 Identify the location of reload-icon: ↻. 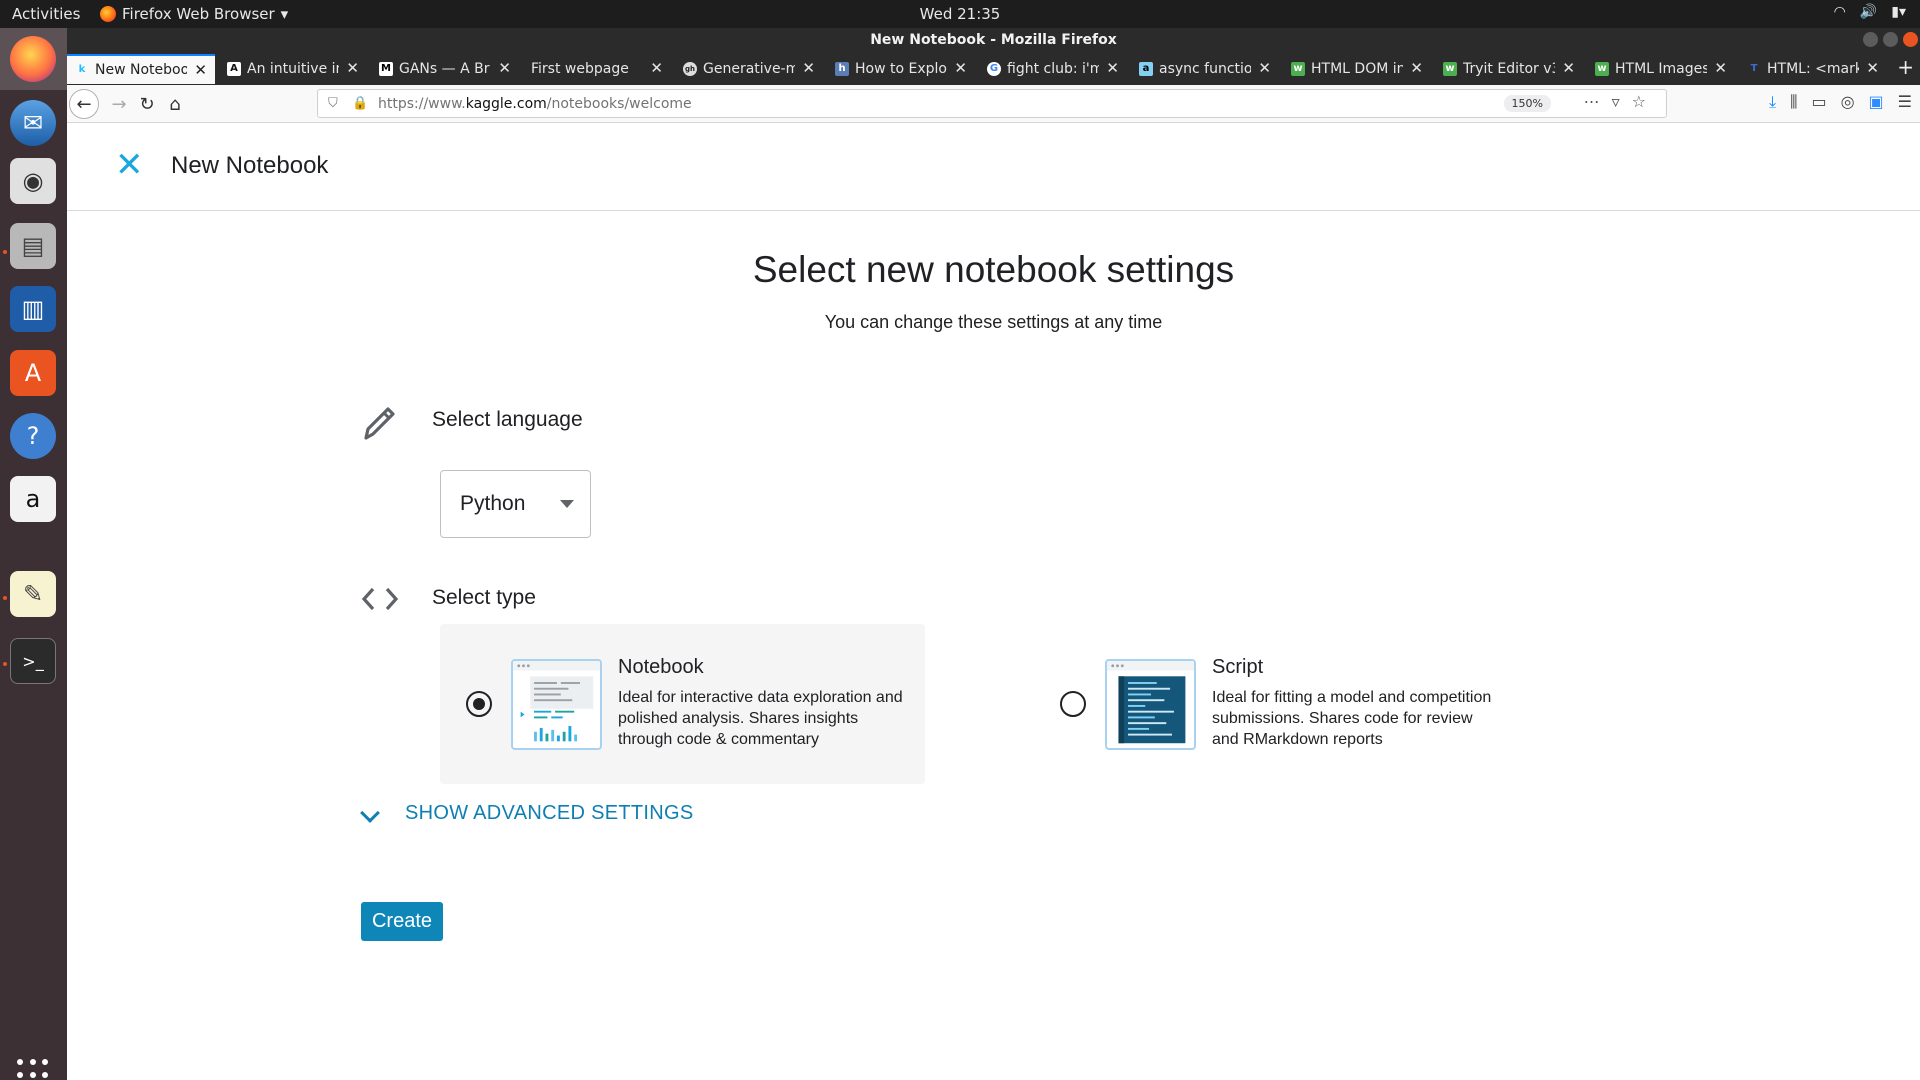
(147, 104).